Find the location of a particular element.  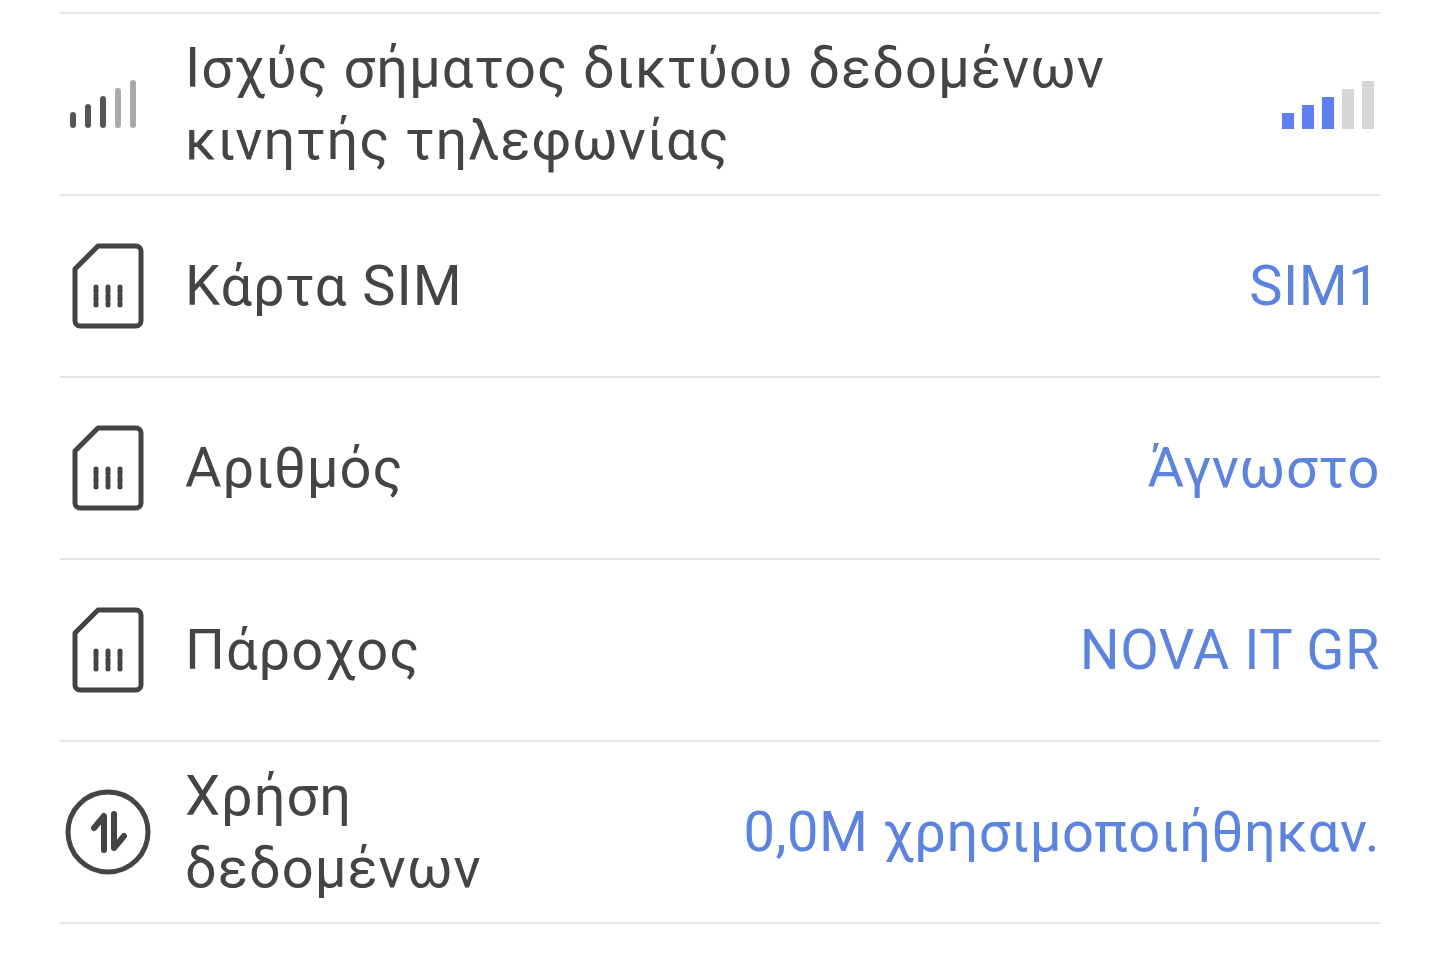

setting-value: NOVA IT GR is located at coordinates (1229, 650).